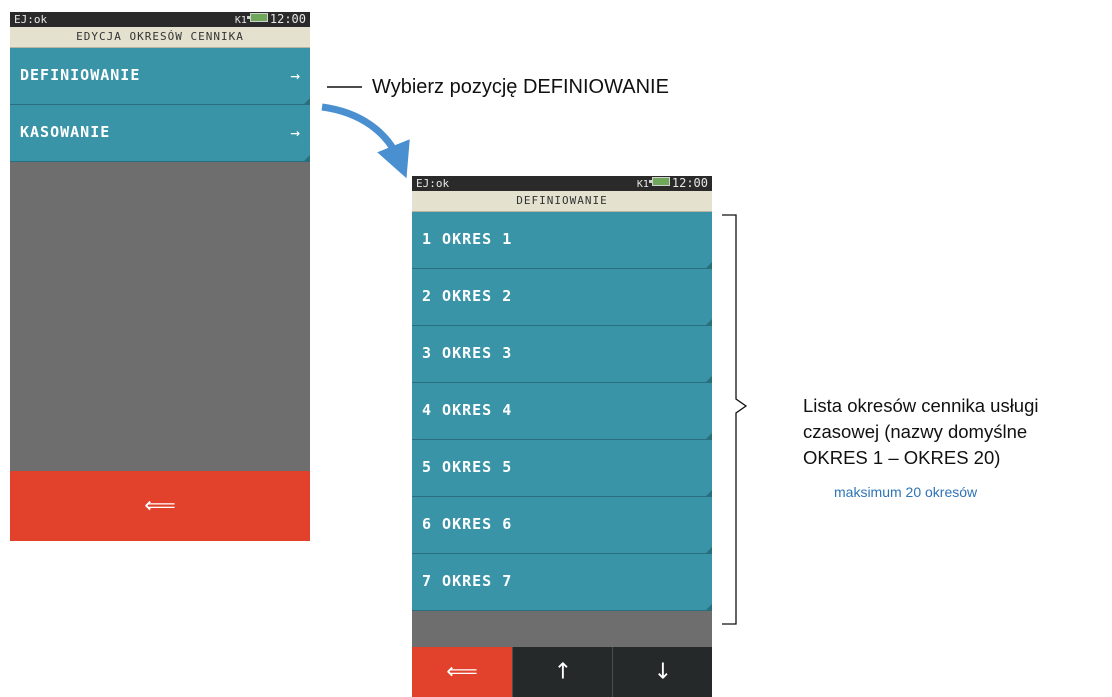 Image resolution: width=1112 pixels, height=697 pixels. What do you see at coordinates (735, 419) in the screenshot?
I see `list-bracket` at bounding box center [735, 419].